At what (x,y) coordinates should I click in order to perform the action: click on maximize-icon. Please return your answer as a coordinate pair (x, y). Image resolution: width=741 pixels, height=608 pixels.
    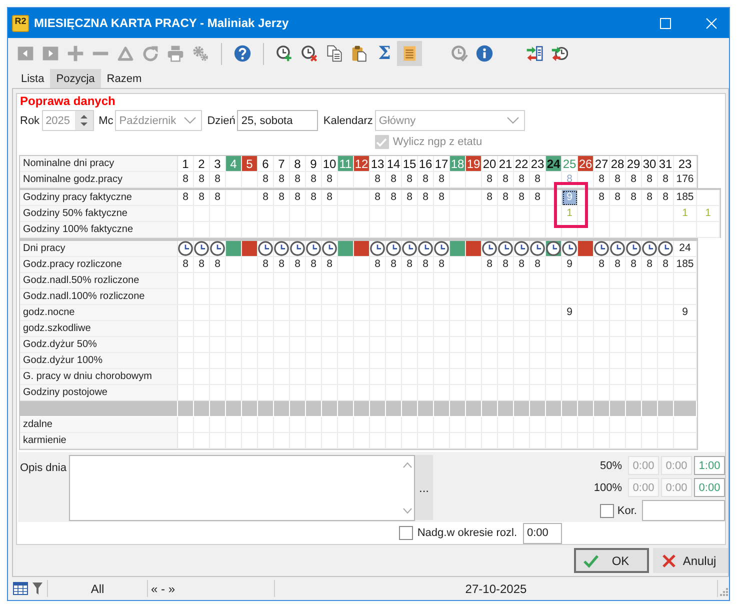
    Looking at the image, I should click on (665, 23).